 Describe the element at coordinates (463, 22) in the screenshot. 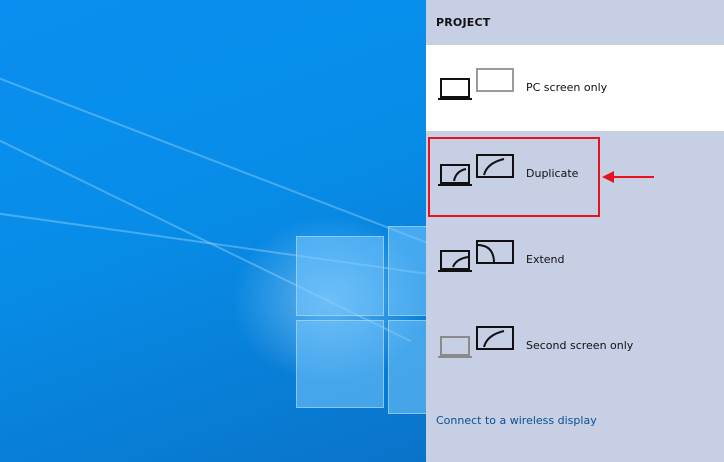

I see `panel-title: PROJECT` at that location.